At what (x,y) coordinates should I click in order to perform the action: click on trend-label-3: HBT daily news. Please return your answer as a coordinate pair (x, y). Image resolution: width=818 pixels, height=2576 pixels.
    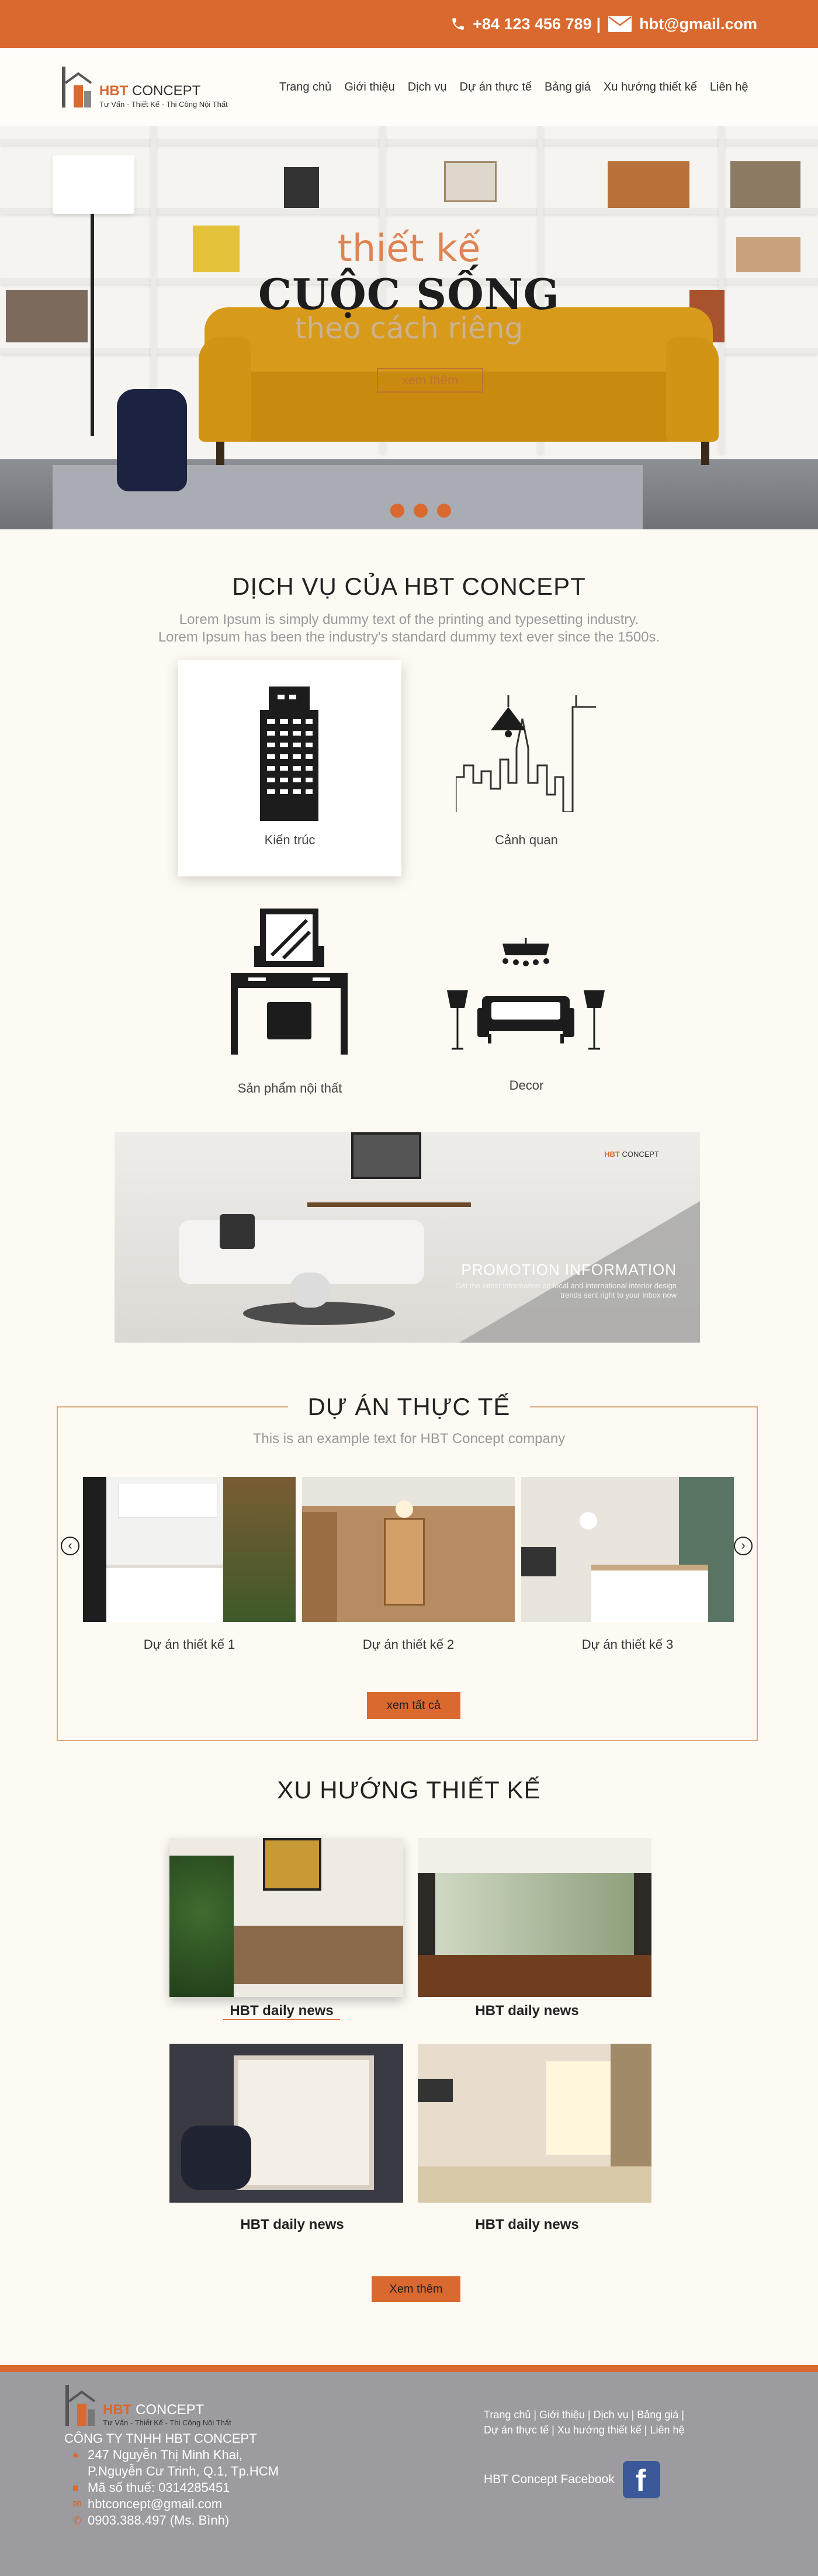
    Looking at the image, I should click on (292, 2225).